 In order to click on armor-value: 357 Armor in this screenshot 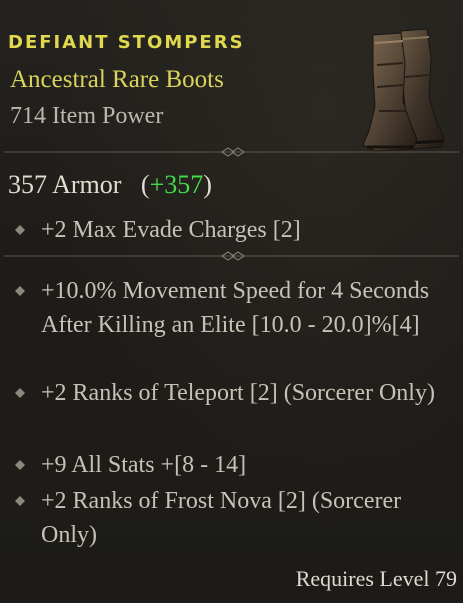, I will do `click(65, 184)`.